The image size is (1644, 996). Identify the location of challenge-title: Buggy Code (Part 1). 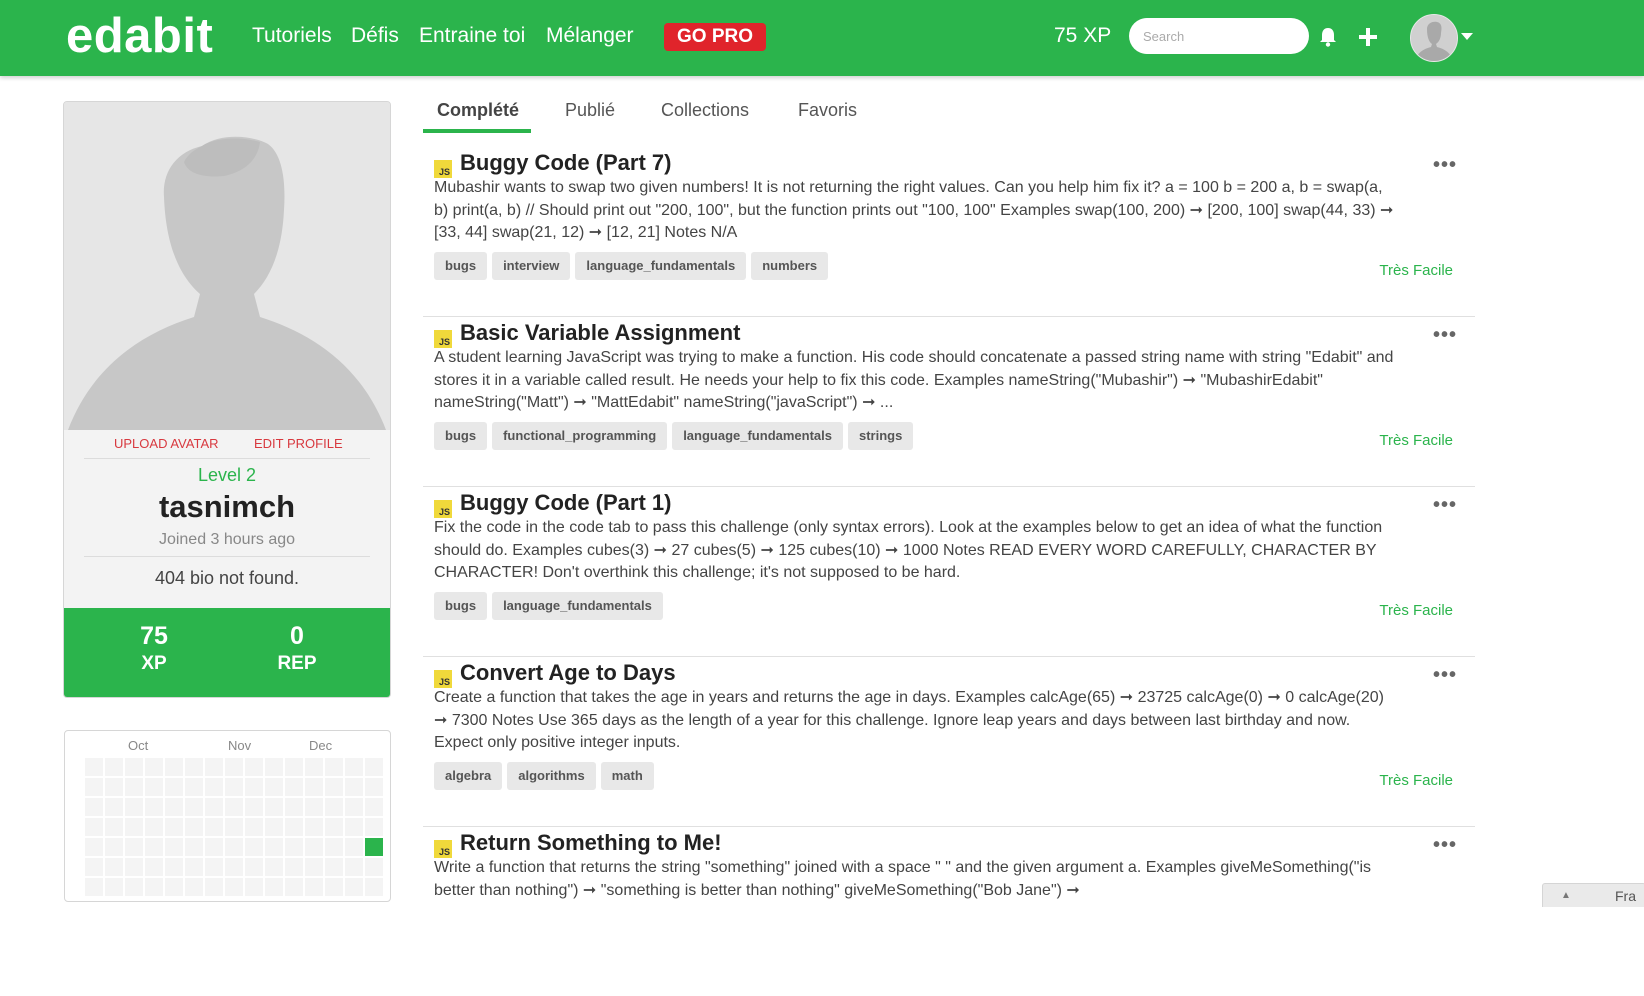
(565, 503).